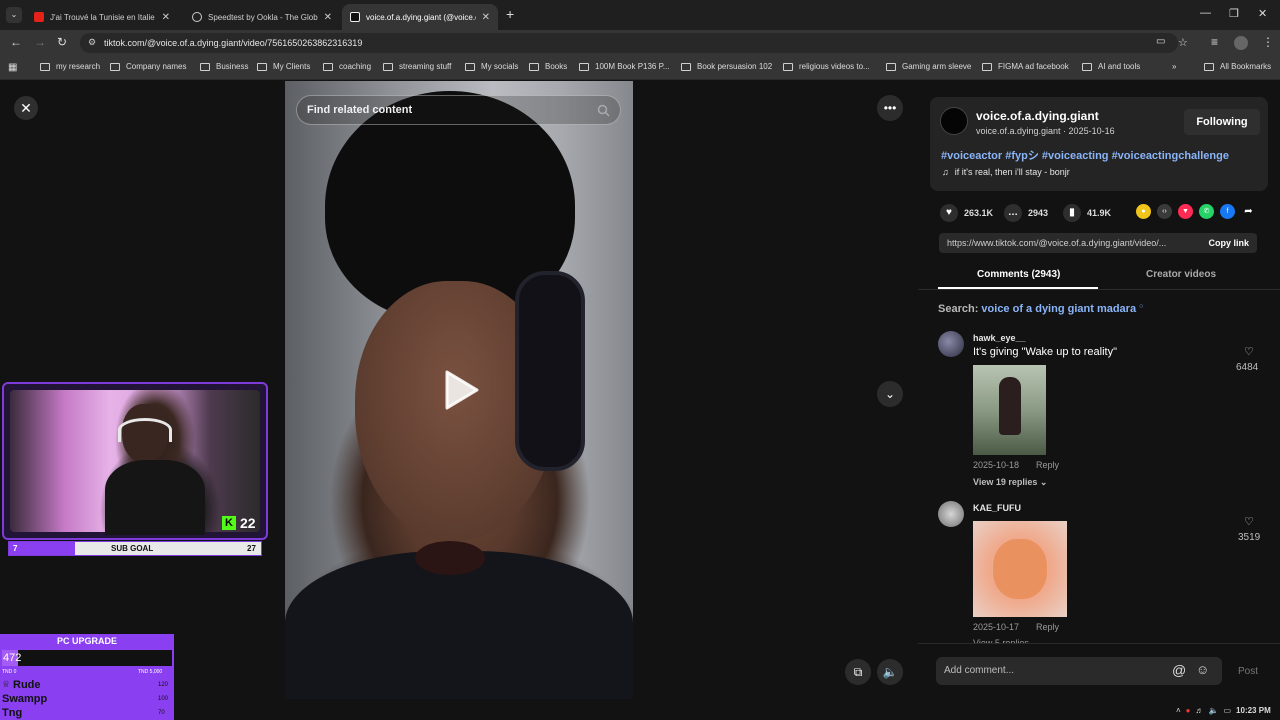  I want to click on find-related-search: Find related content, so click(458, 110).